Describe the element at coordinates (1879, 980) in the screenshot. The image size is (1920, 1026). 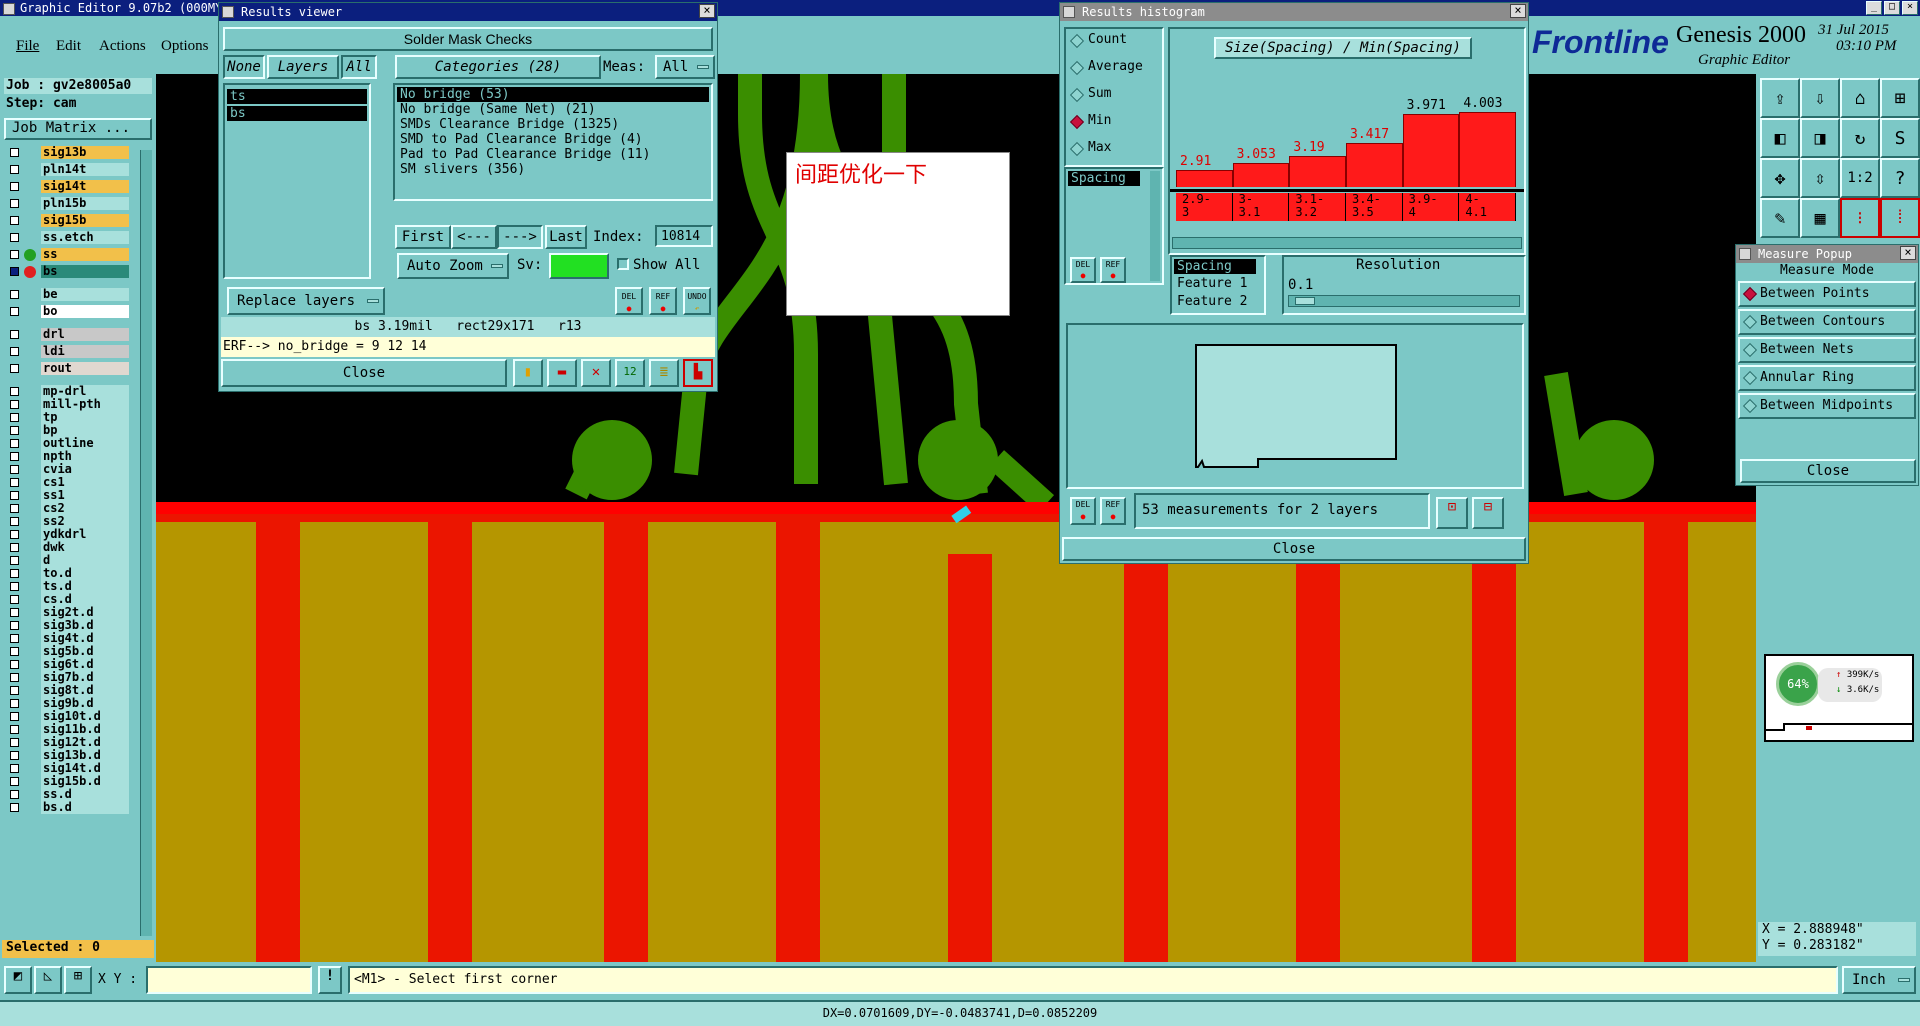
I see `units-dropdown: Inch` at that location.